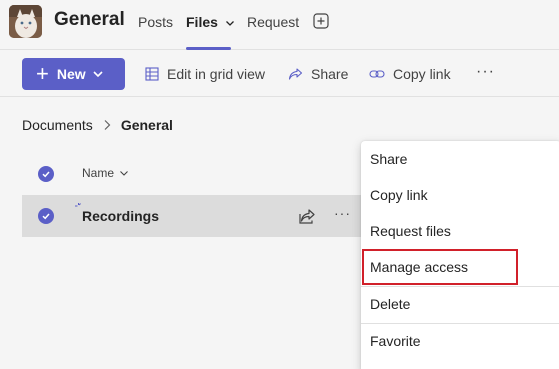 This screenshot has height=369, width=559. Describe the element at coordinates (152, 74) in the screenshot. I see `grid-icon` at that location.